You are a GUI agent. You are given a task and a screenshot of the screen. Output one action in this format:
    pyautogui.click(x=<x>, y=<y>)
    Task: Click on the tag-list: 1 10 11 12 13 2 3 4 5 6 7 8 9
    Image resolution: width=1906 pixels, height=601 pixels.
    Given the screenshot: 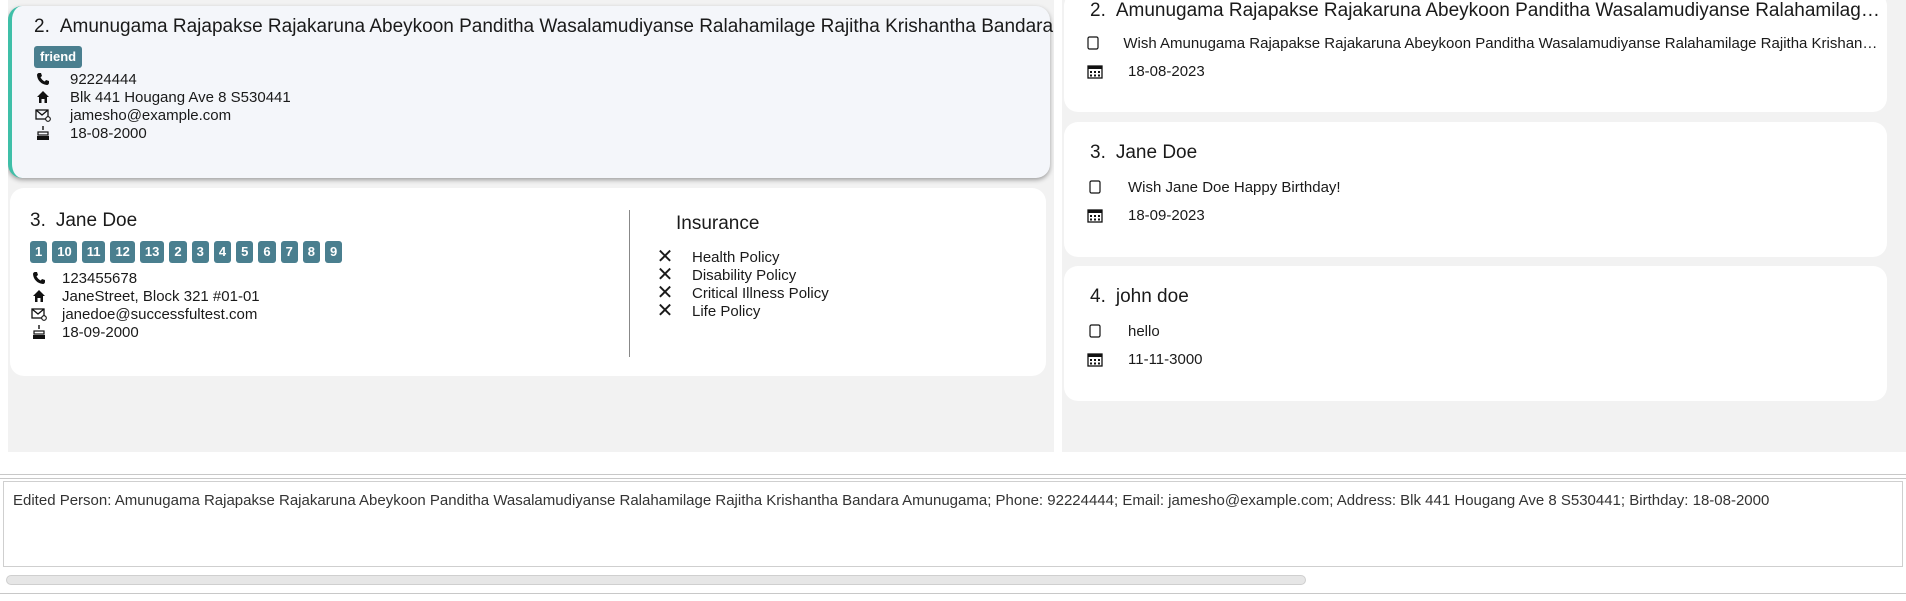 What is the action you would take?
    pyautogui.click(x=186, y=252)
    